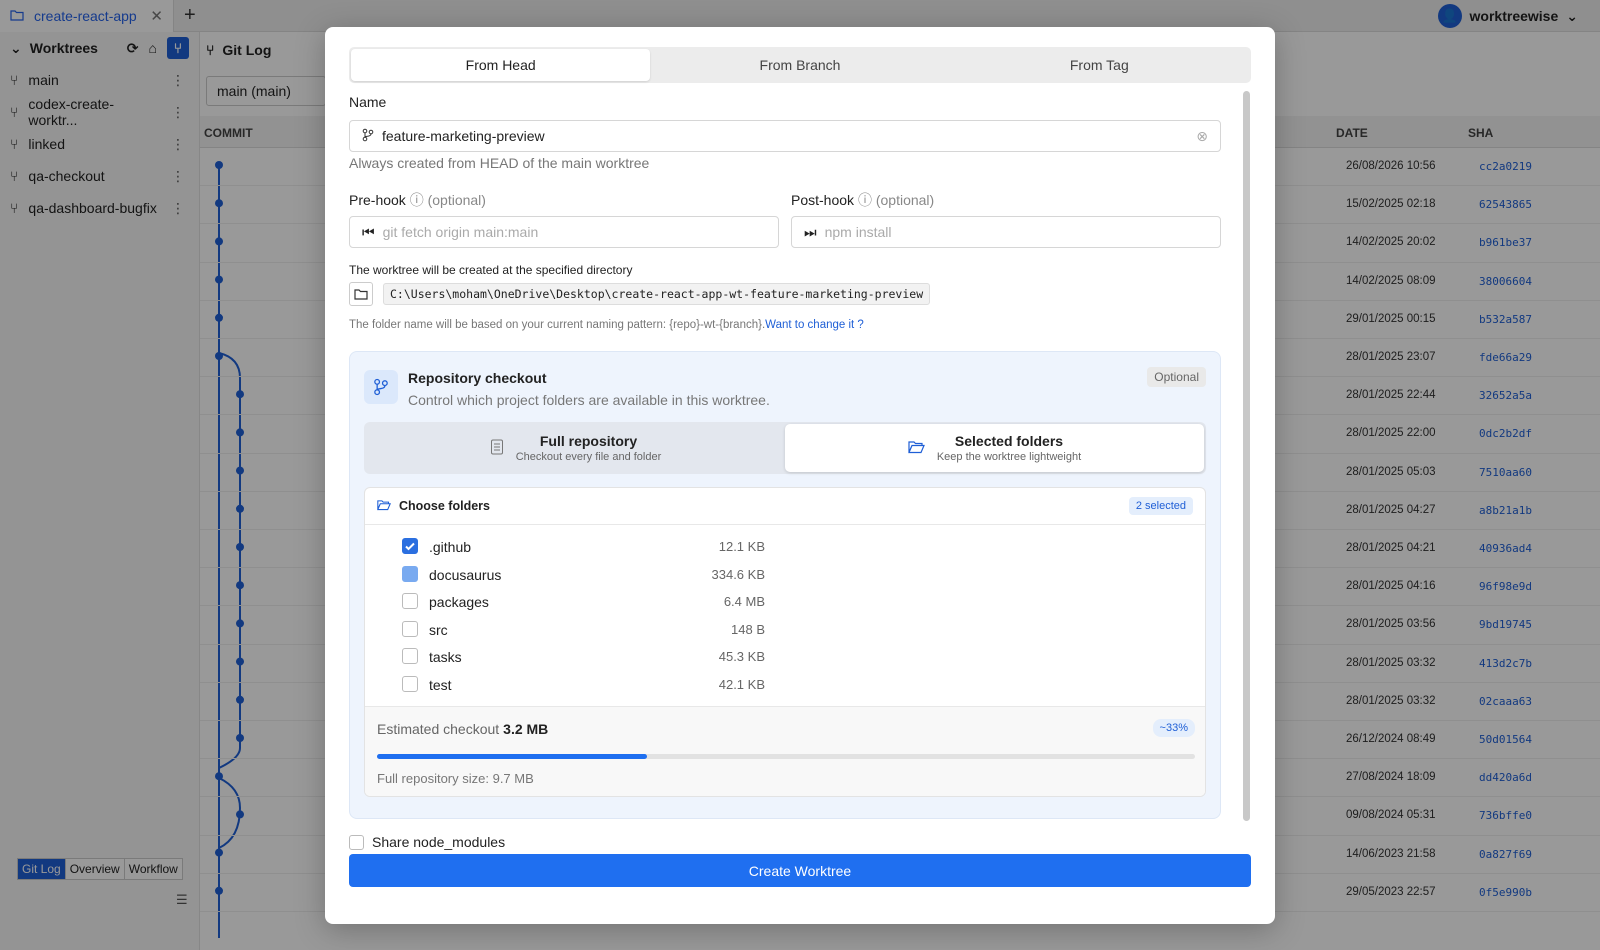  Describe the element at coordinates (1009, 441) in the screenshot. I see `selected-folders-title: Selected folders` at that location.